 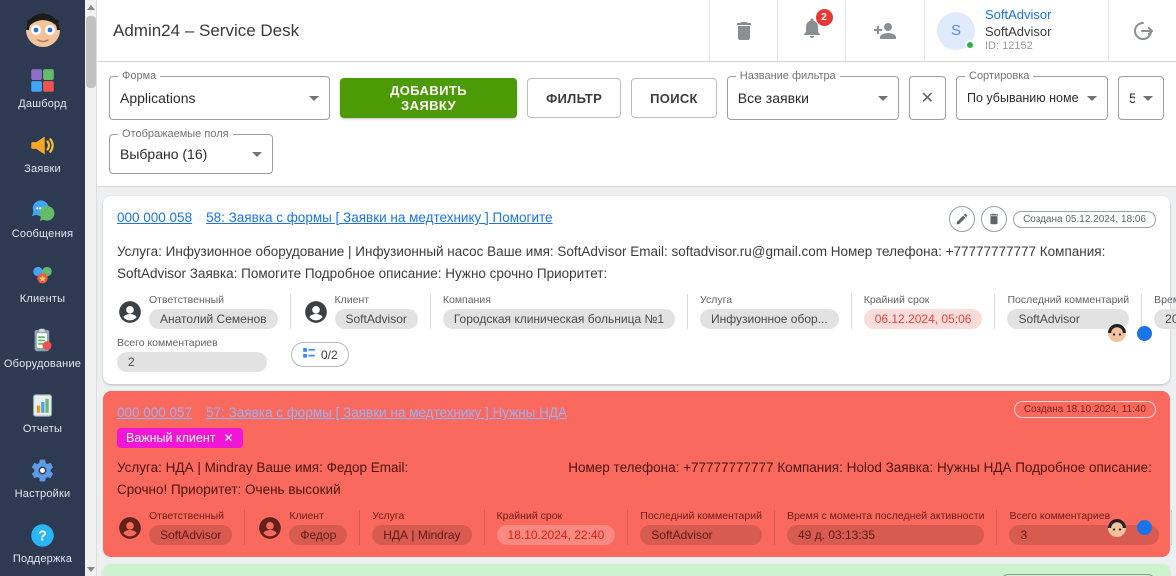 I want to click on user-profile: S SoftAdvisor SoftAdvisor ID: 12152, so click(x=1016, y=30).